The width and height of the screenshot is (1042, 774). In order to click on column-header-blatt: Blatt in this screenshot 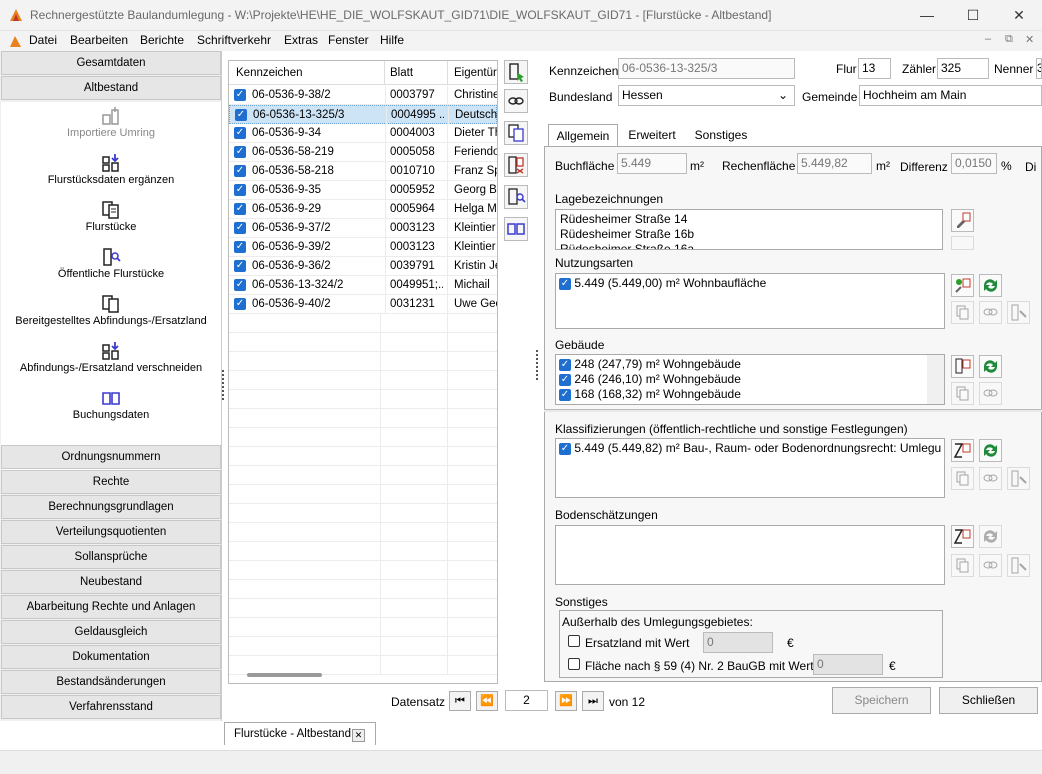, I will do `click(398, 73)`.